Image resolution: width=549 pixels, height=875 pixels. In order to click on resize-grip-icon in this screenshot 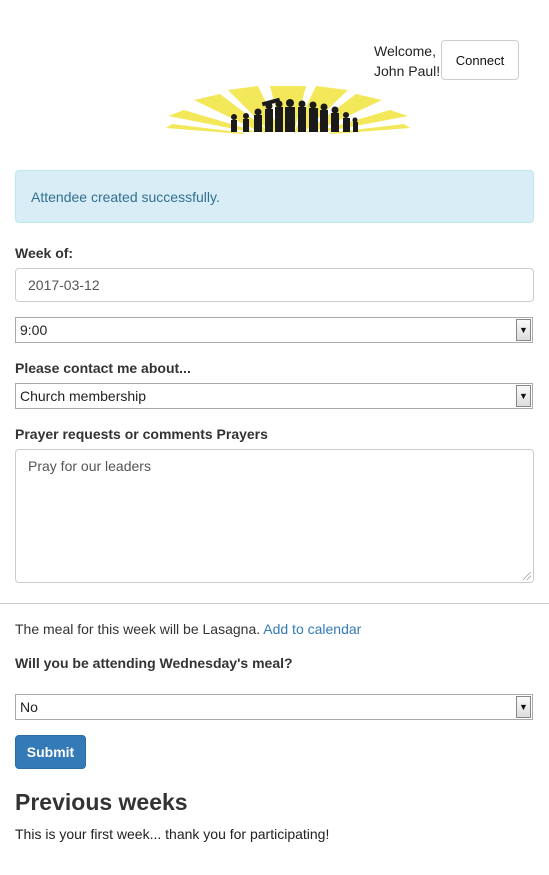, I will do `click(527, 576)`.